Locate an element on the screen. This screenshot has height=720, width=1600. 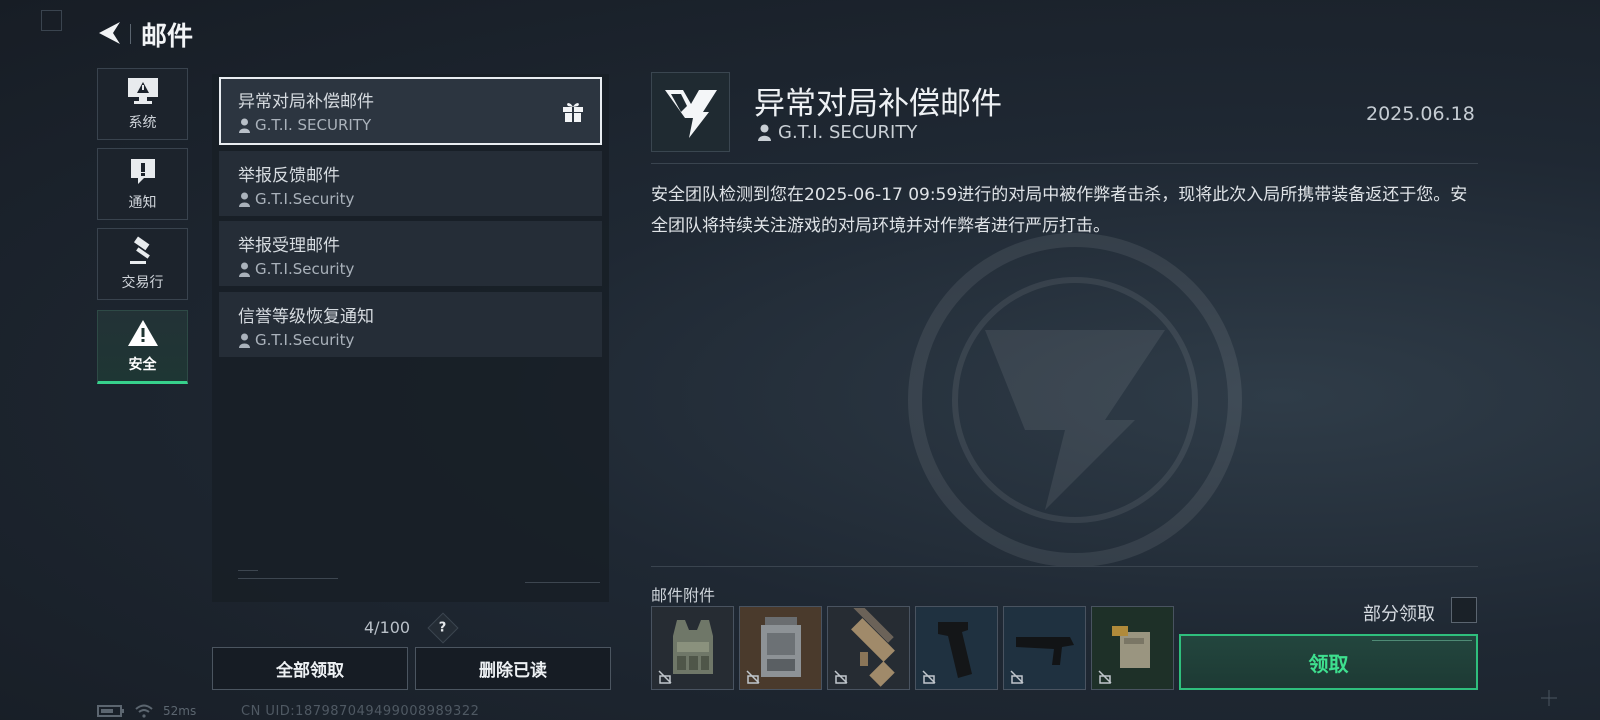
gift-icon is located at coordinates (573, 112).